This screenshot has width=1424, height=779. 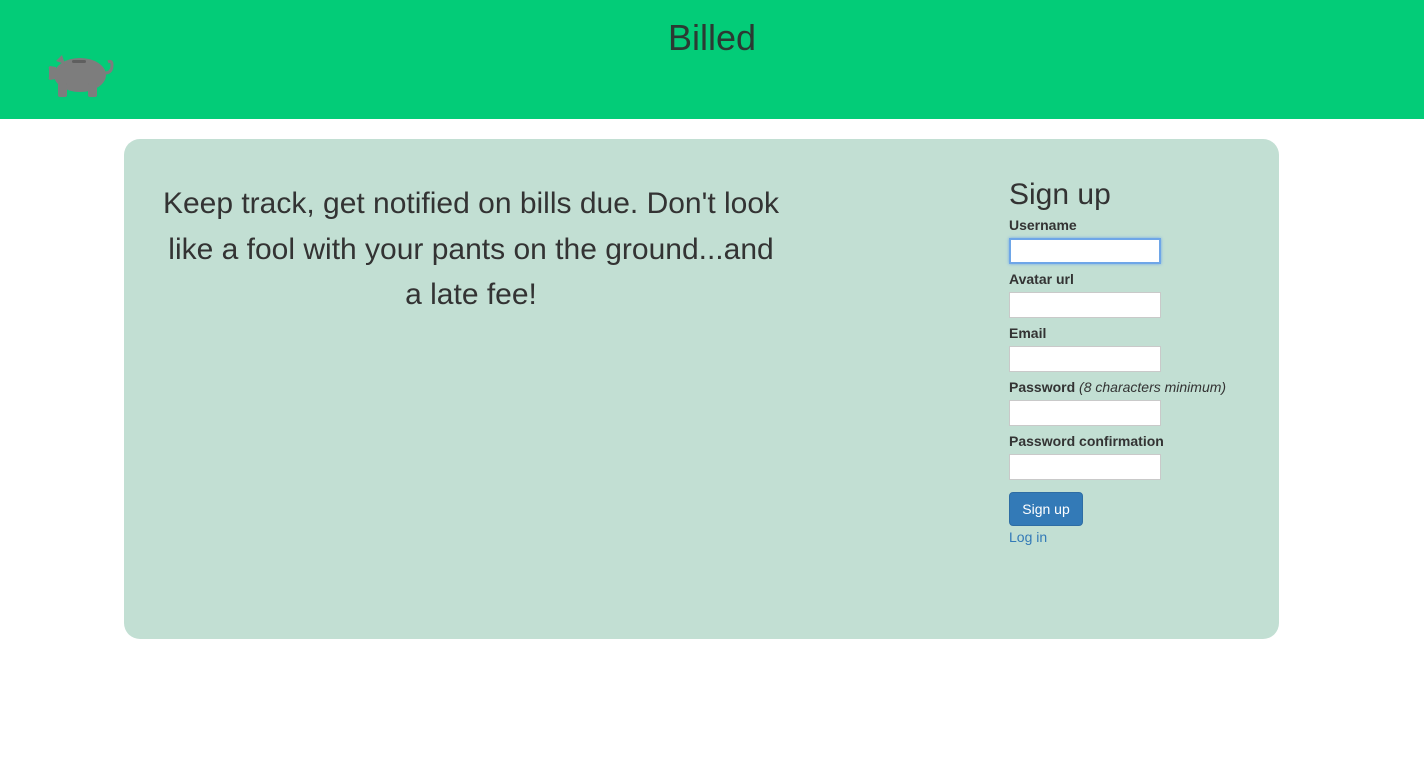 What do you see at coordinates (1139, 537) in the screenshot?
I see `login-link: Log in` at bounding box center [1139, 537].